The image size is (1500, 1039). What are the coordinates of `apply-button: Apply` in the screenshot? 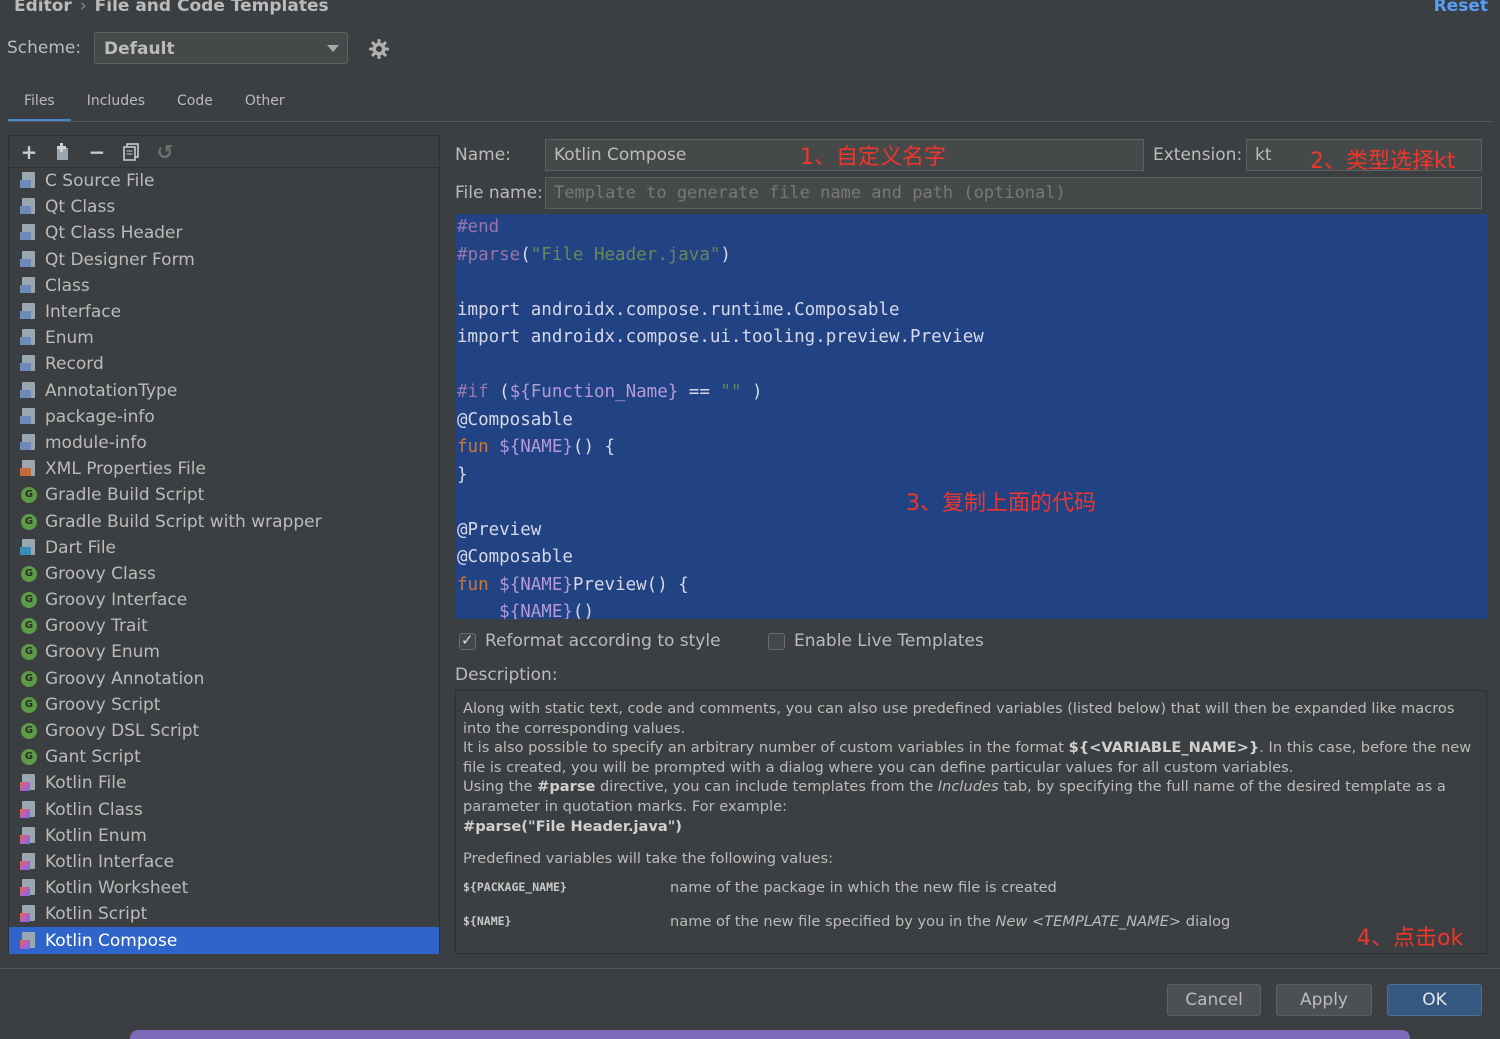 It's located at (1324, 1000).